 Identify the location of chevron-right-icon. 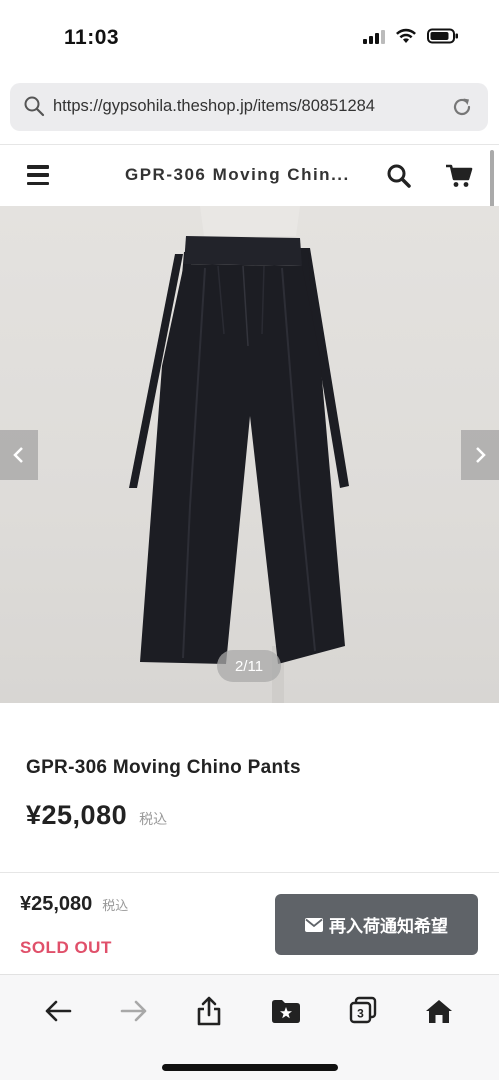
(481, 455).